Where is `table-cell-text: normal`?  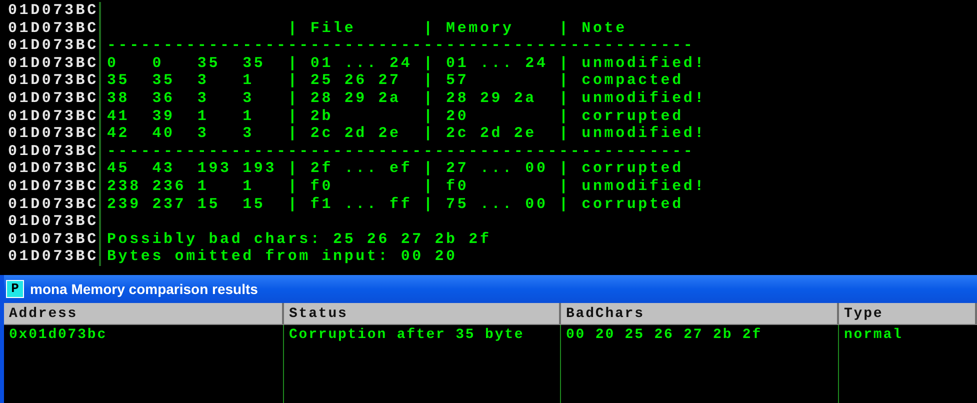 table-cell-text: normal is located at coordinates (874, 335).